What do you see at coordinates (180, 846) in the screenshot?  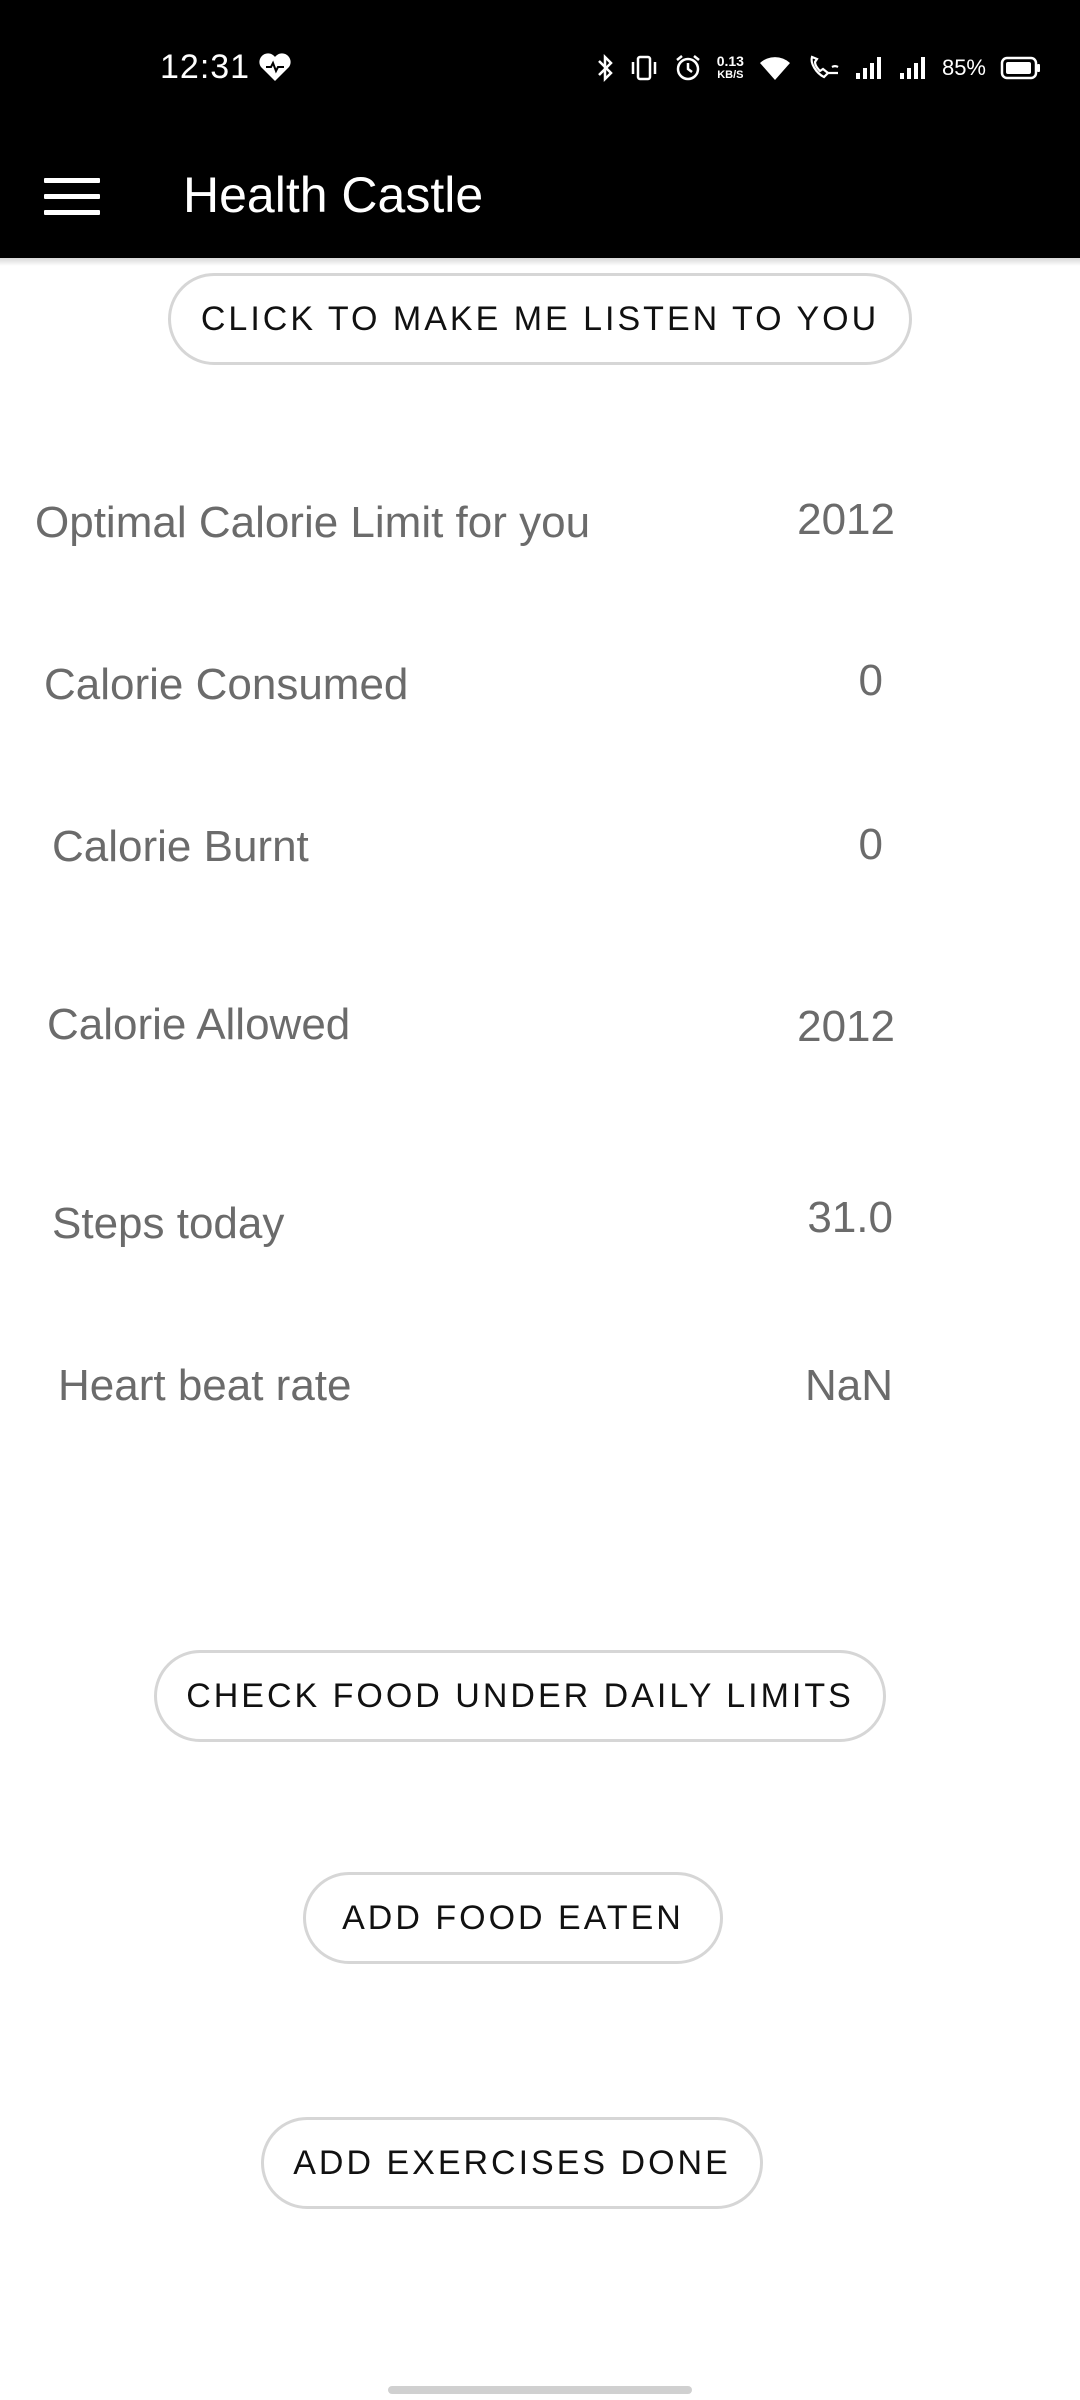 I see `calorie-burnt-label: Calorie Burnt` at bounding box center [180, 846].